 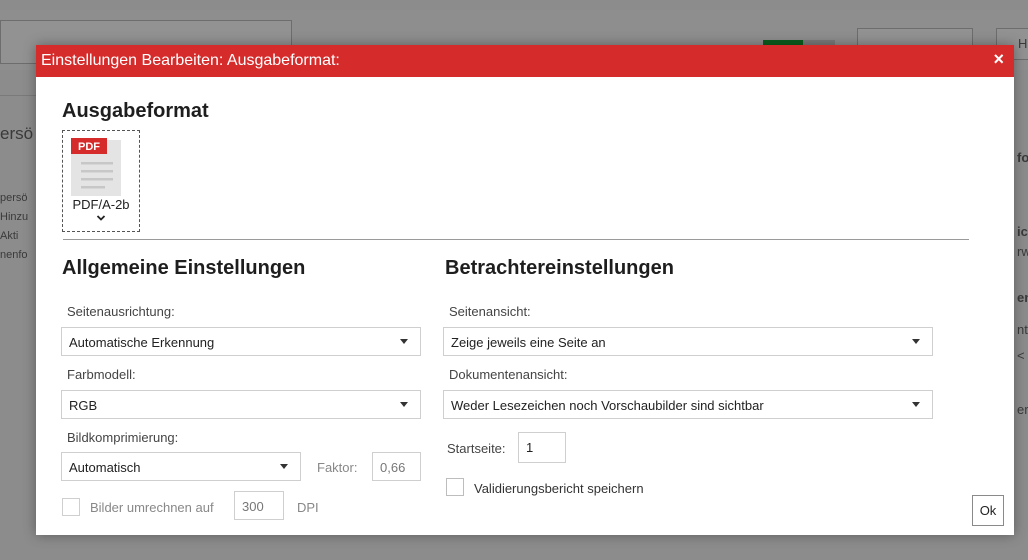 What do you see at coordinates (14, 198) in the screenshot?
I see `background-text: persö` at bounding box center [14, 198].